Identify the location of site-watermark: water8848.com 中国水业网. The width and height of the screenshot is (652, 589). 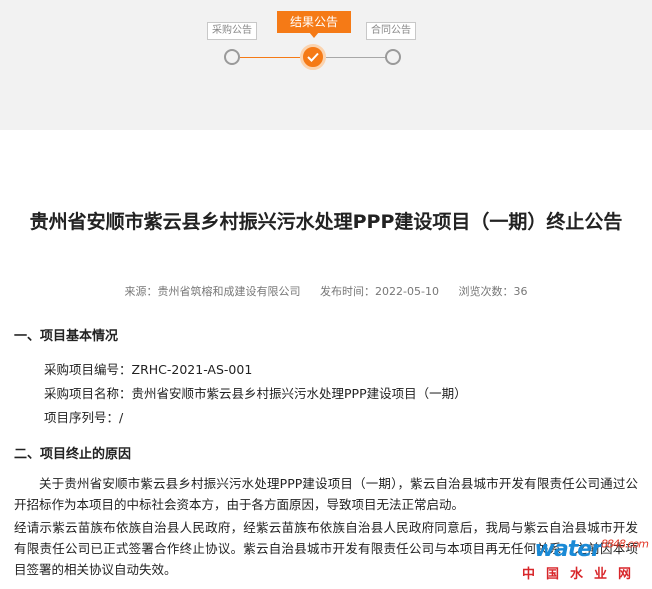
(573, 561).